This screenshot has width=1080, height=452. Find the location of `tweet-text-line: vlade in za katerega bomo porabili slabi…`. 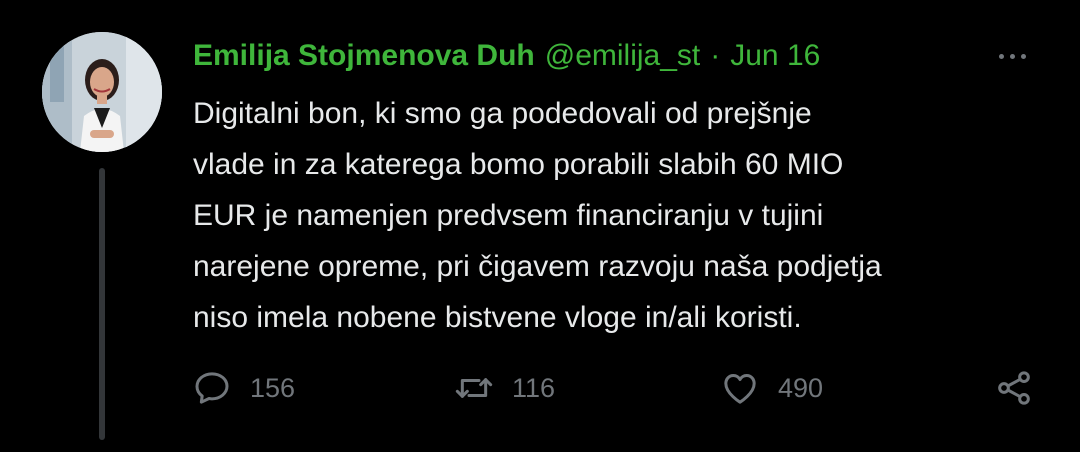

tweet-text-line: vlade in za katerega bomo porabili slabi… is located at coordinates (518, 164).